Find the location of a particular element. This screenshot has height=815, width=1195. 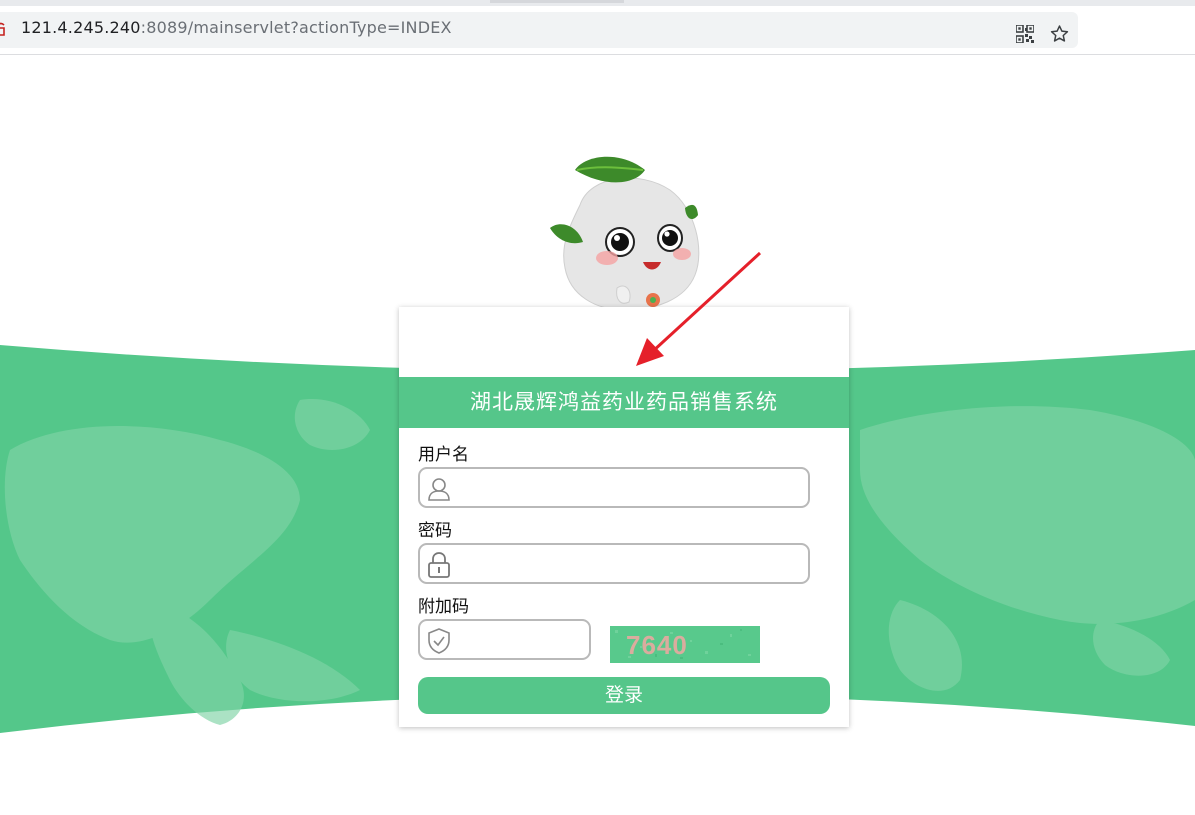

username-label: 用户名 is located at coordinates (443, 455).